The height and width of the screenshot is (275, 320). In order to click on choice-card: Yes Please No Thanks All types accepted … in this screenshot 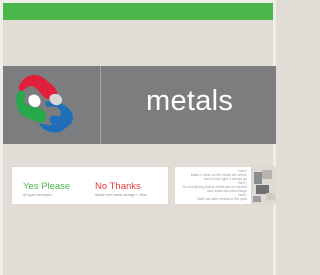, I will do `click(90, 185)`.